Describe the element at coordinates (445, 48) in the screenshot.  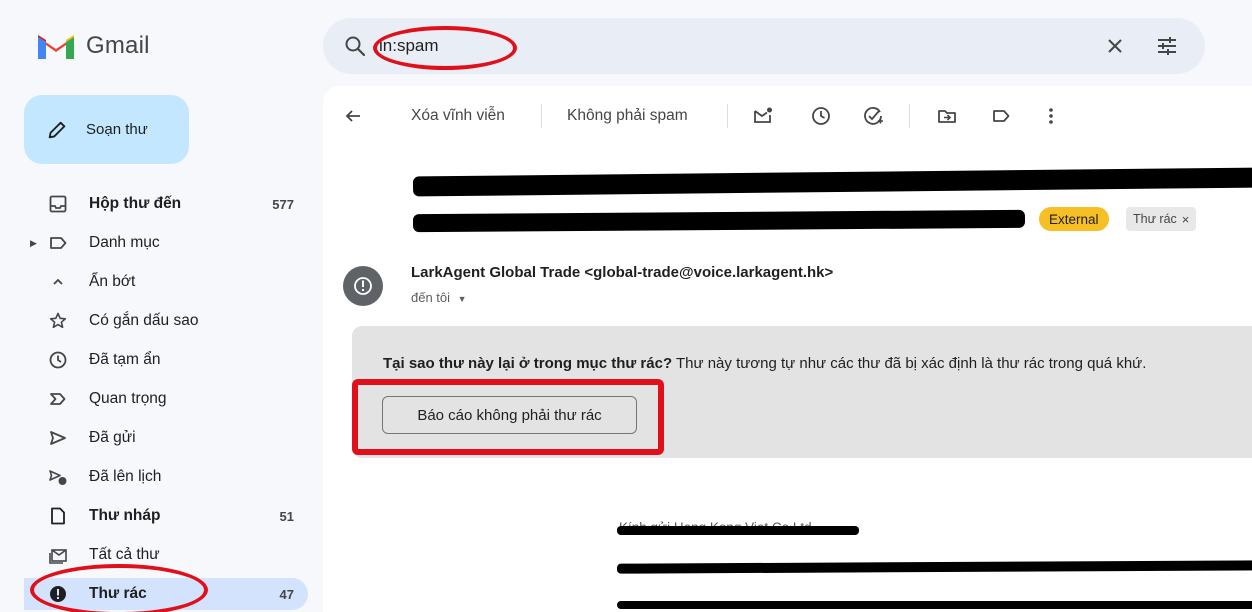
I see `annotation-circle-search` at that location.